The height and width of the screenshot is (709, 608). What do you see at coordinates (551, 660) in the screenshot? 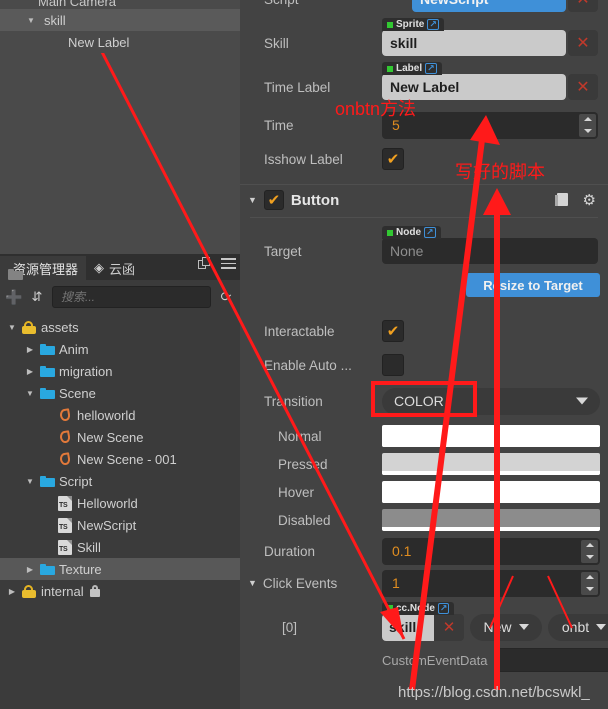
I see `custom-event-data-input` at bounding box center [551, 660].